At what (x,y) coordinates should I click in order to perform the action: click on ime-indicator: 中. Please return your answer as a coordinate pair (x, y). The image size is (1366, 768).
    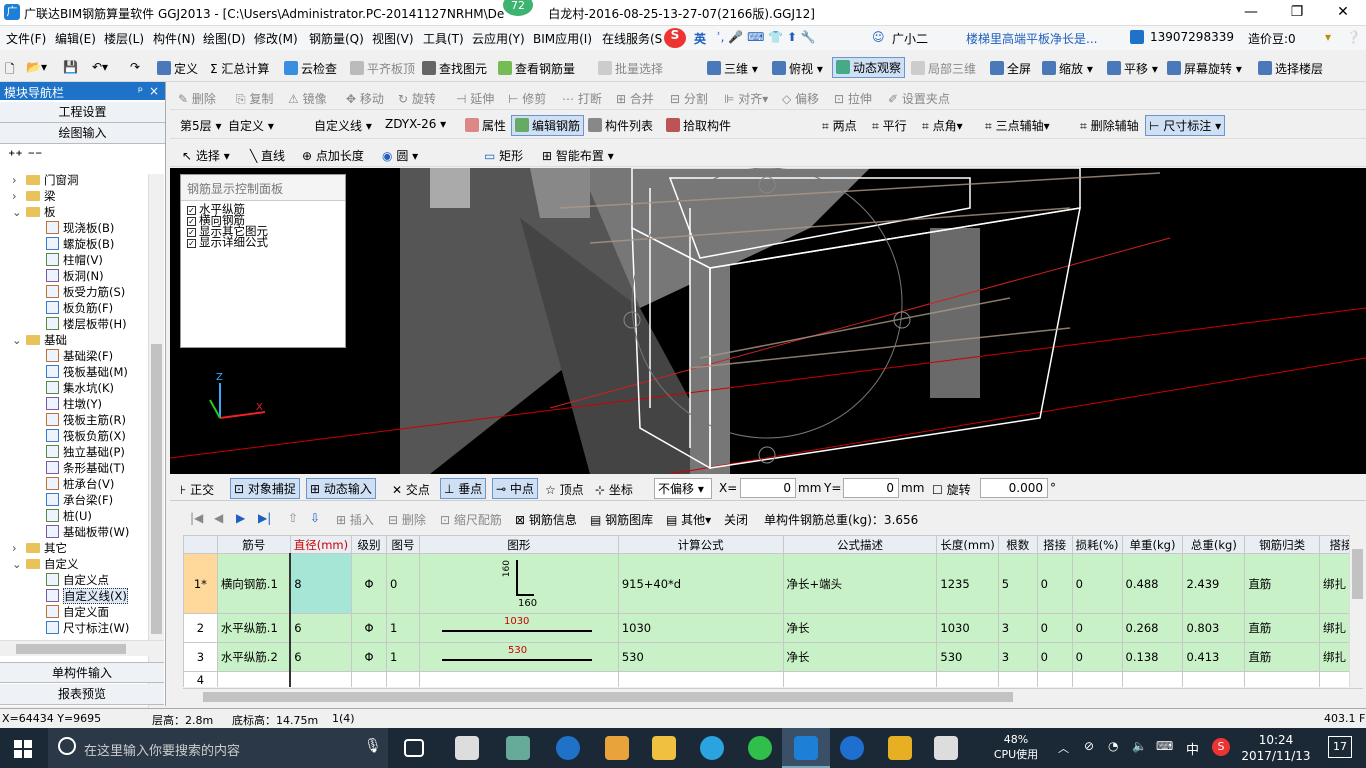
    Looking at the image, I should click on (1192, 748).